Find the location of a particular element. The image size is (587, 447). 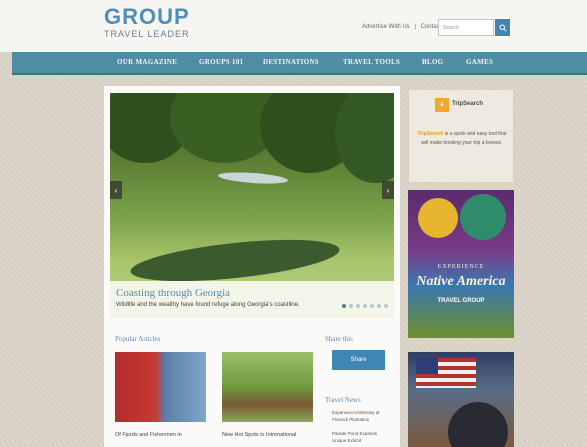

share-button: Share is located at coordinates (358, 360).